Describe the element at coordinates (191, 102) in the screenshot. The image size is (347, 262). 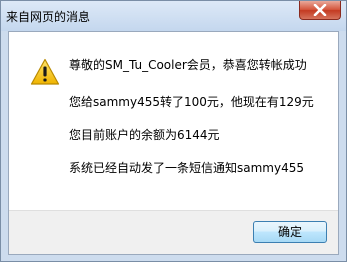
I see `message-line-2: 您给sammy455转了100元，他现在有129元` at that location.